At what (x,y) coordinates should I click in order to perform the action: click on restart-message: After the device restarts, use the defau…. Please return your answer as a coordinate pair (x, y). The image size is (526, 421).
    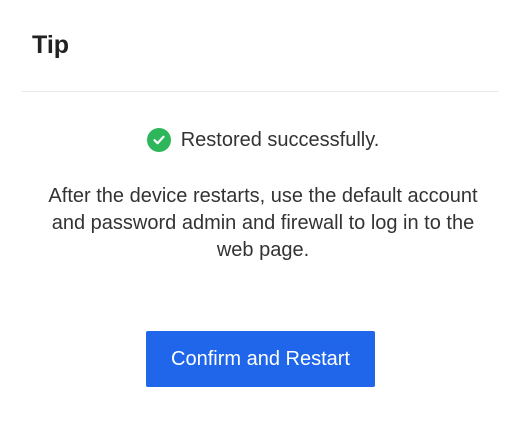
    Looking at the image, I should click on (263, 223).